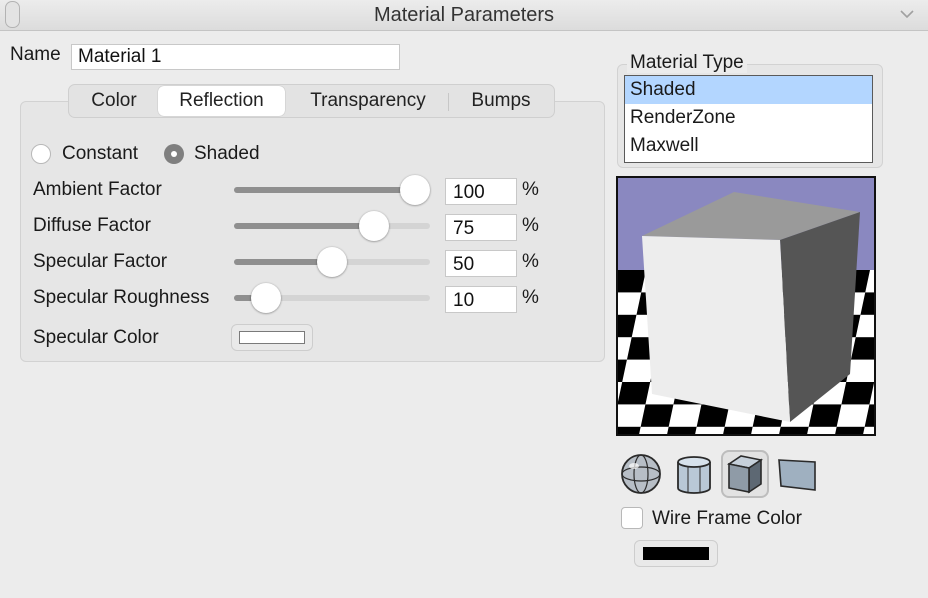 The height and width of the screenshot is (598, 928). Describe the element at coordinates (748, 146) in the screenshot. I see `material-type-option-maxwell: Maxwell` at that location.